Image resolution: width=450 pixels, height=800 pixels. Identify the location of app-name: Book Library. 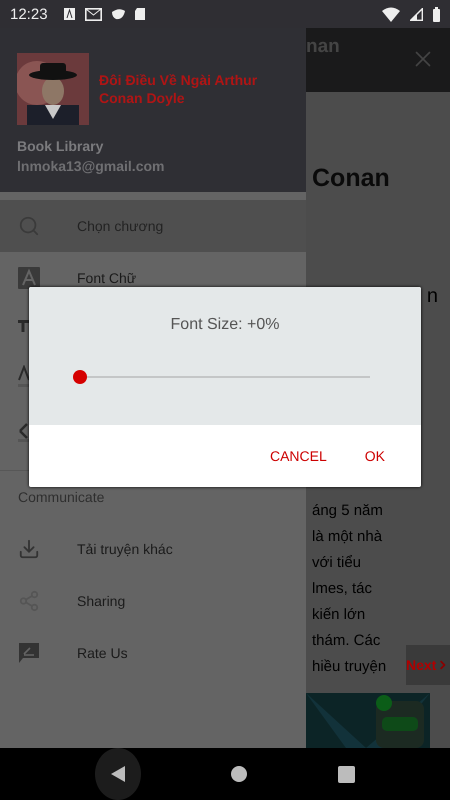
(60, 146).